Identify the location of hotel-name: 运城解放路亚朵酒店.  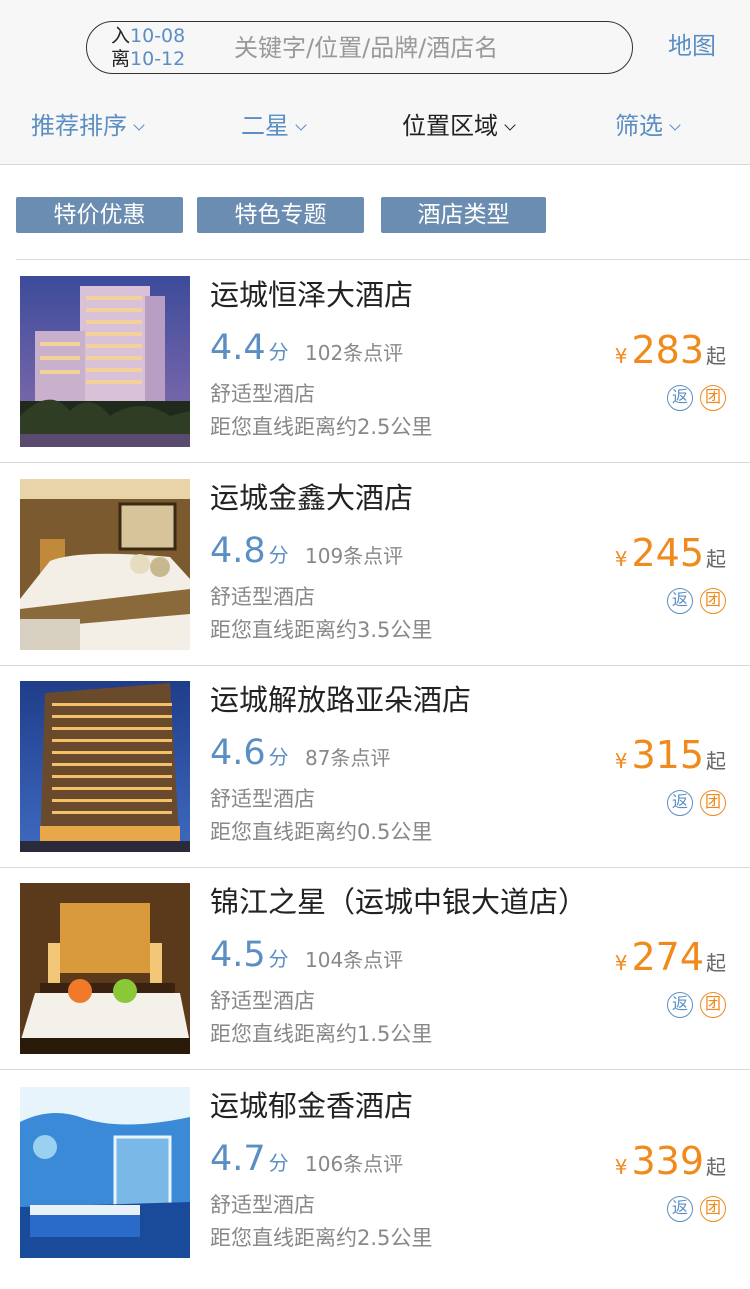
(341, 700).